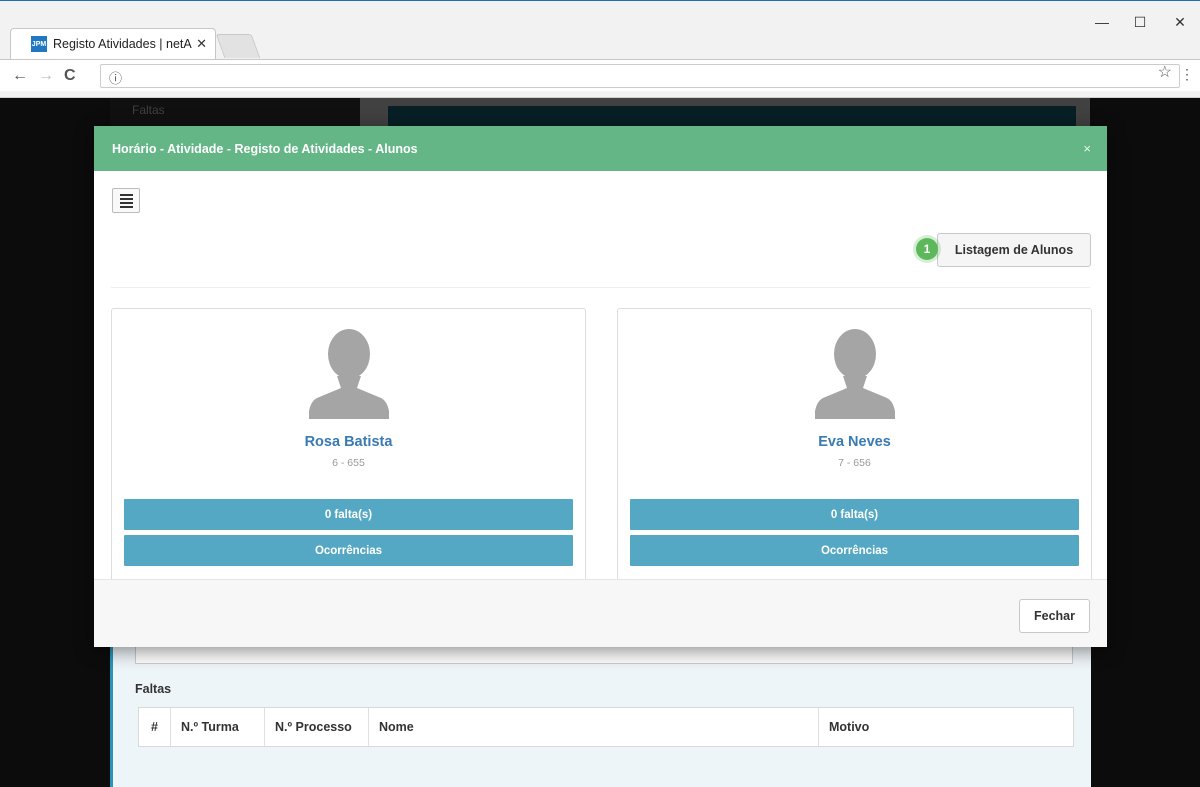 The image size is (1200, 787). What do you see at coordinates (927, 249) in the screenshot?
I see `step-badge: 1` at bounding box center [927, 249].